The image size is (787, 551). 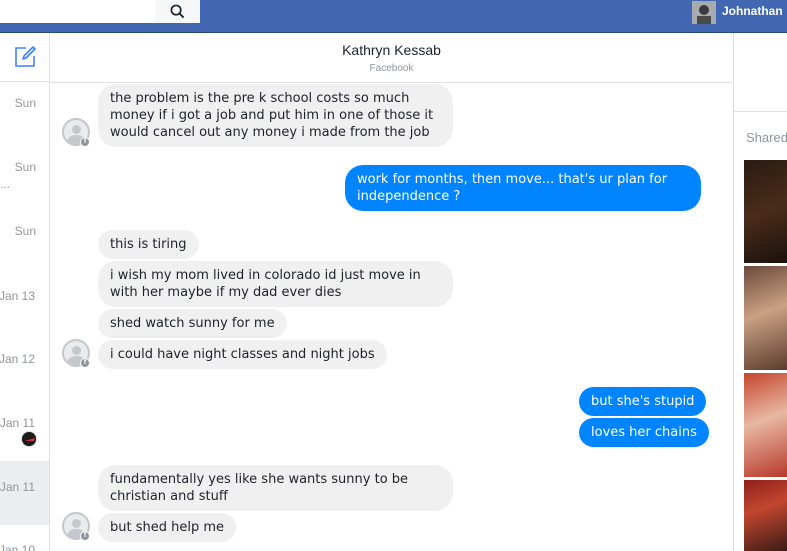 I want to click on contact-subtitle: Facebook, so click(x=391, y=68).